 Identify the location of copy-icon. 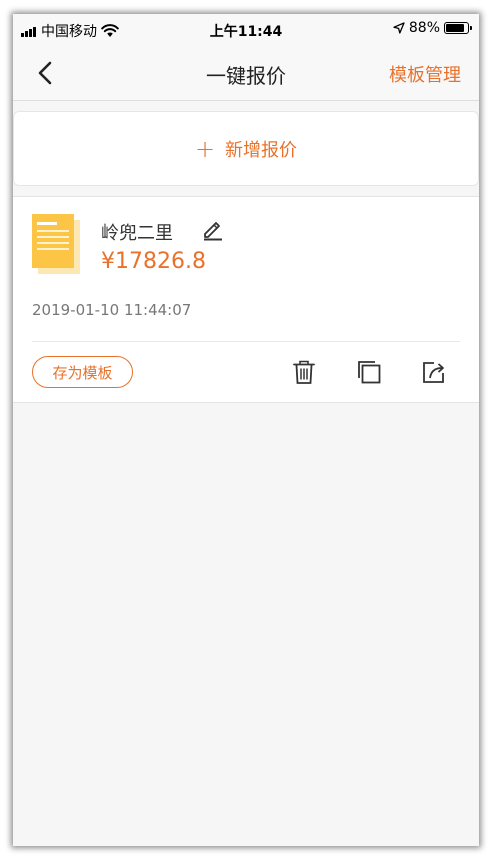
(369, 372).